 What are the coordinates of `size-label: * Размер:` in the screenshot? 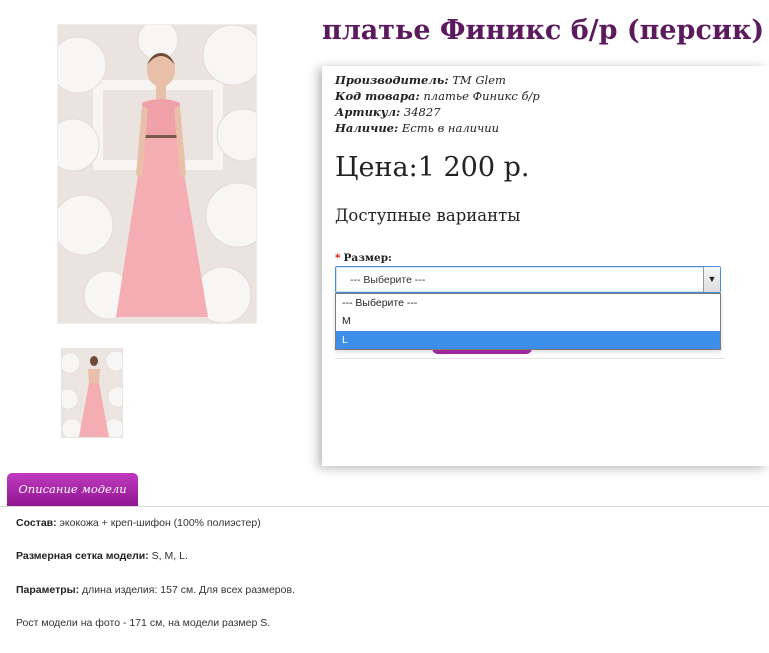 It's located at (363, 258).